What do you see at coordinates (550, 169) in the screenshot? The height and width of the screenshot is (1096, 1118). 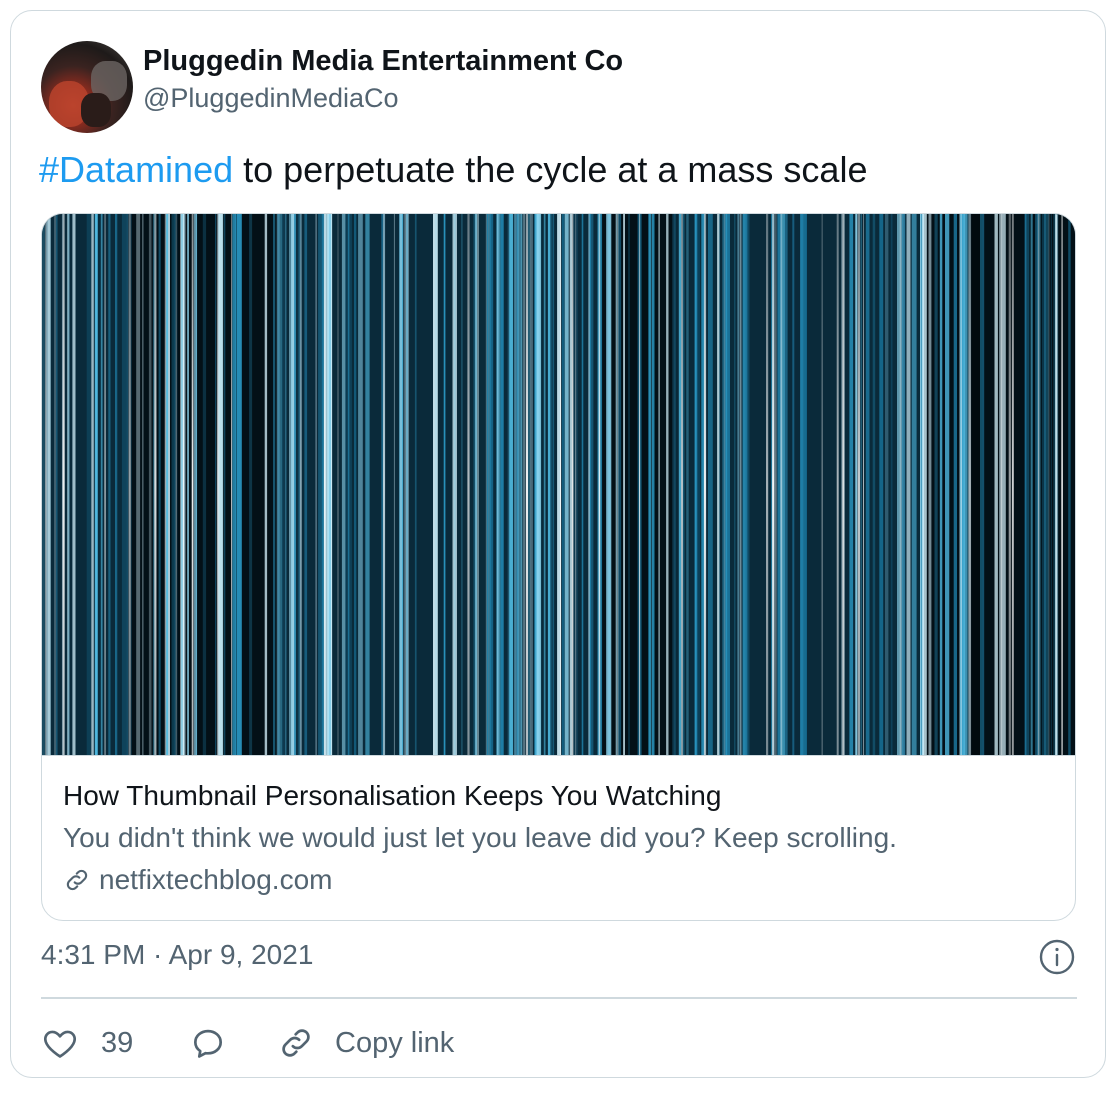 I see `tweet-body-text: to perpetuate the cycle at a mass scale` at bounding box center [550, 169].